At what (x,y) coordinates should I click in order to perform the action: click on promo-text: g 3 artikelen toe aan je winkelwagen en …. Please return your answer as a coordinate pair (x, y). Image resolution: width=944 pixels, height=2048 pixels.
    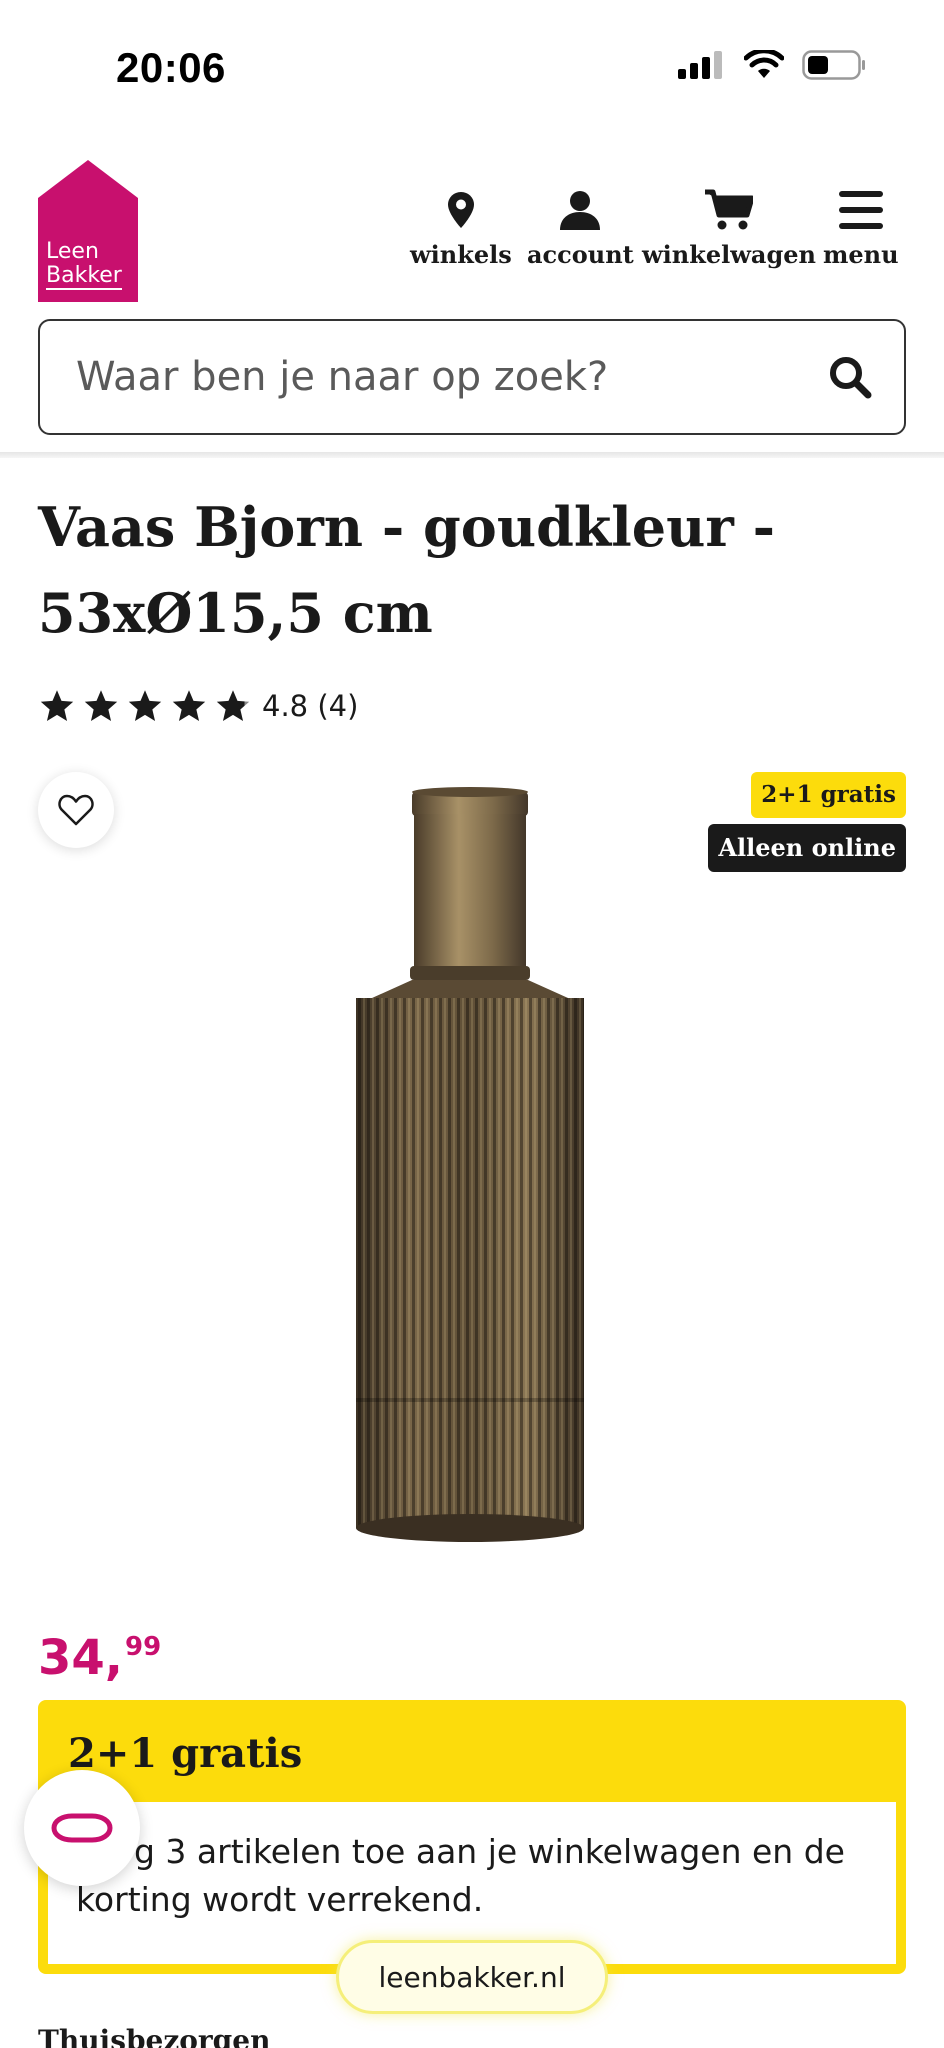
    Looking at the image, I should click on (460, 1875).